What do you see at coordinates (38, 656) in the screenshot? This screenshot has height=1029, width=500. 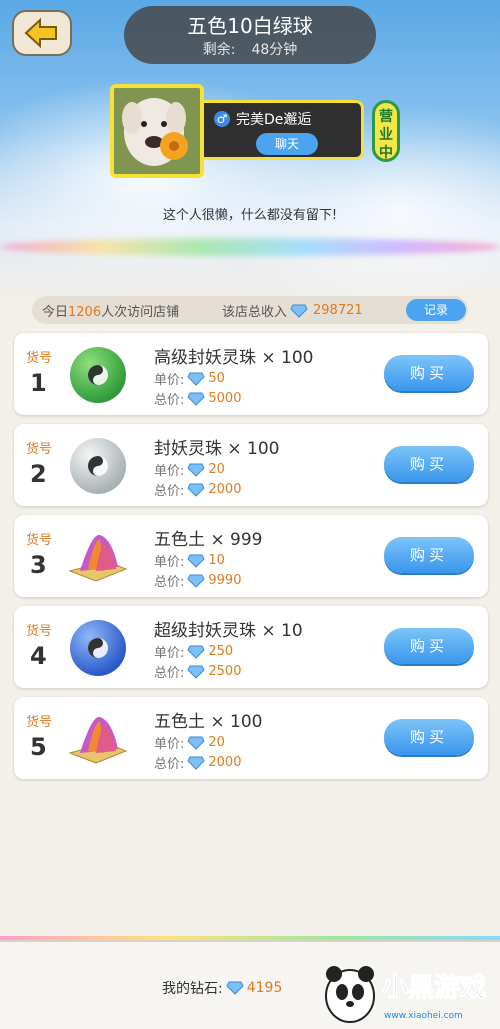 I see `item-number: 4` at bounding box center [38, 656].